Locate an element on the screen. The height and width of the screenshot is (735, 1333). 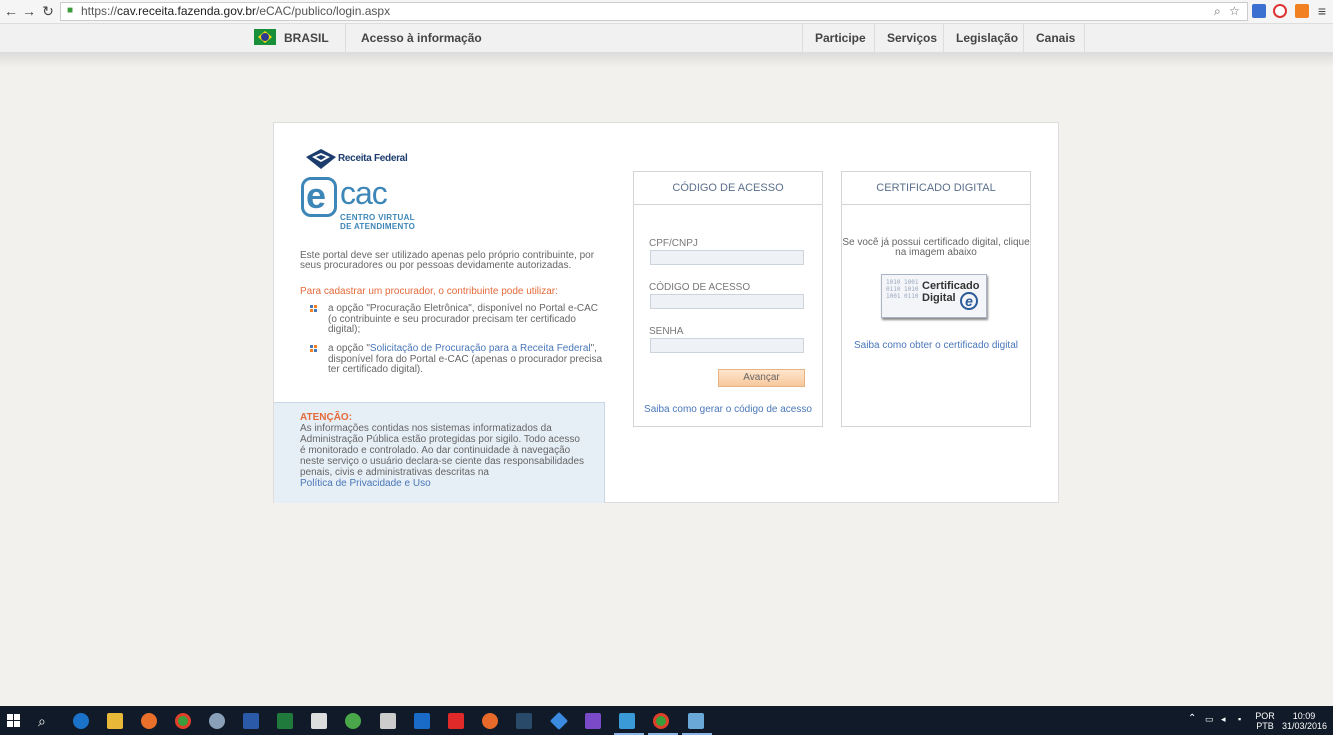
ecac-logo-subtitle: CENTRO VIRTUAL DE ATENDIMENTO is located at coordinates (378, 222).